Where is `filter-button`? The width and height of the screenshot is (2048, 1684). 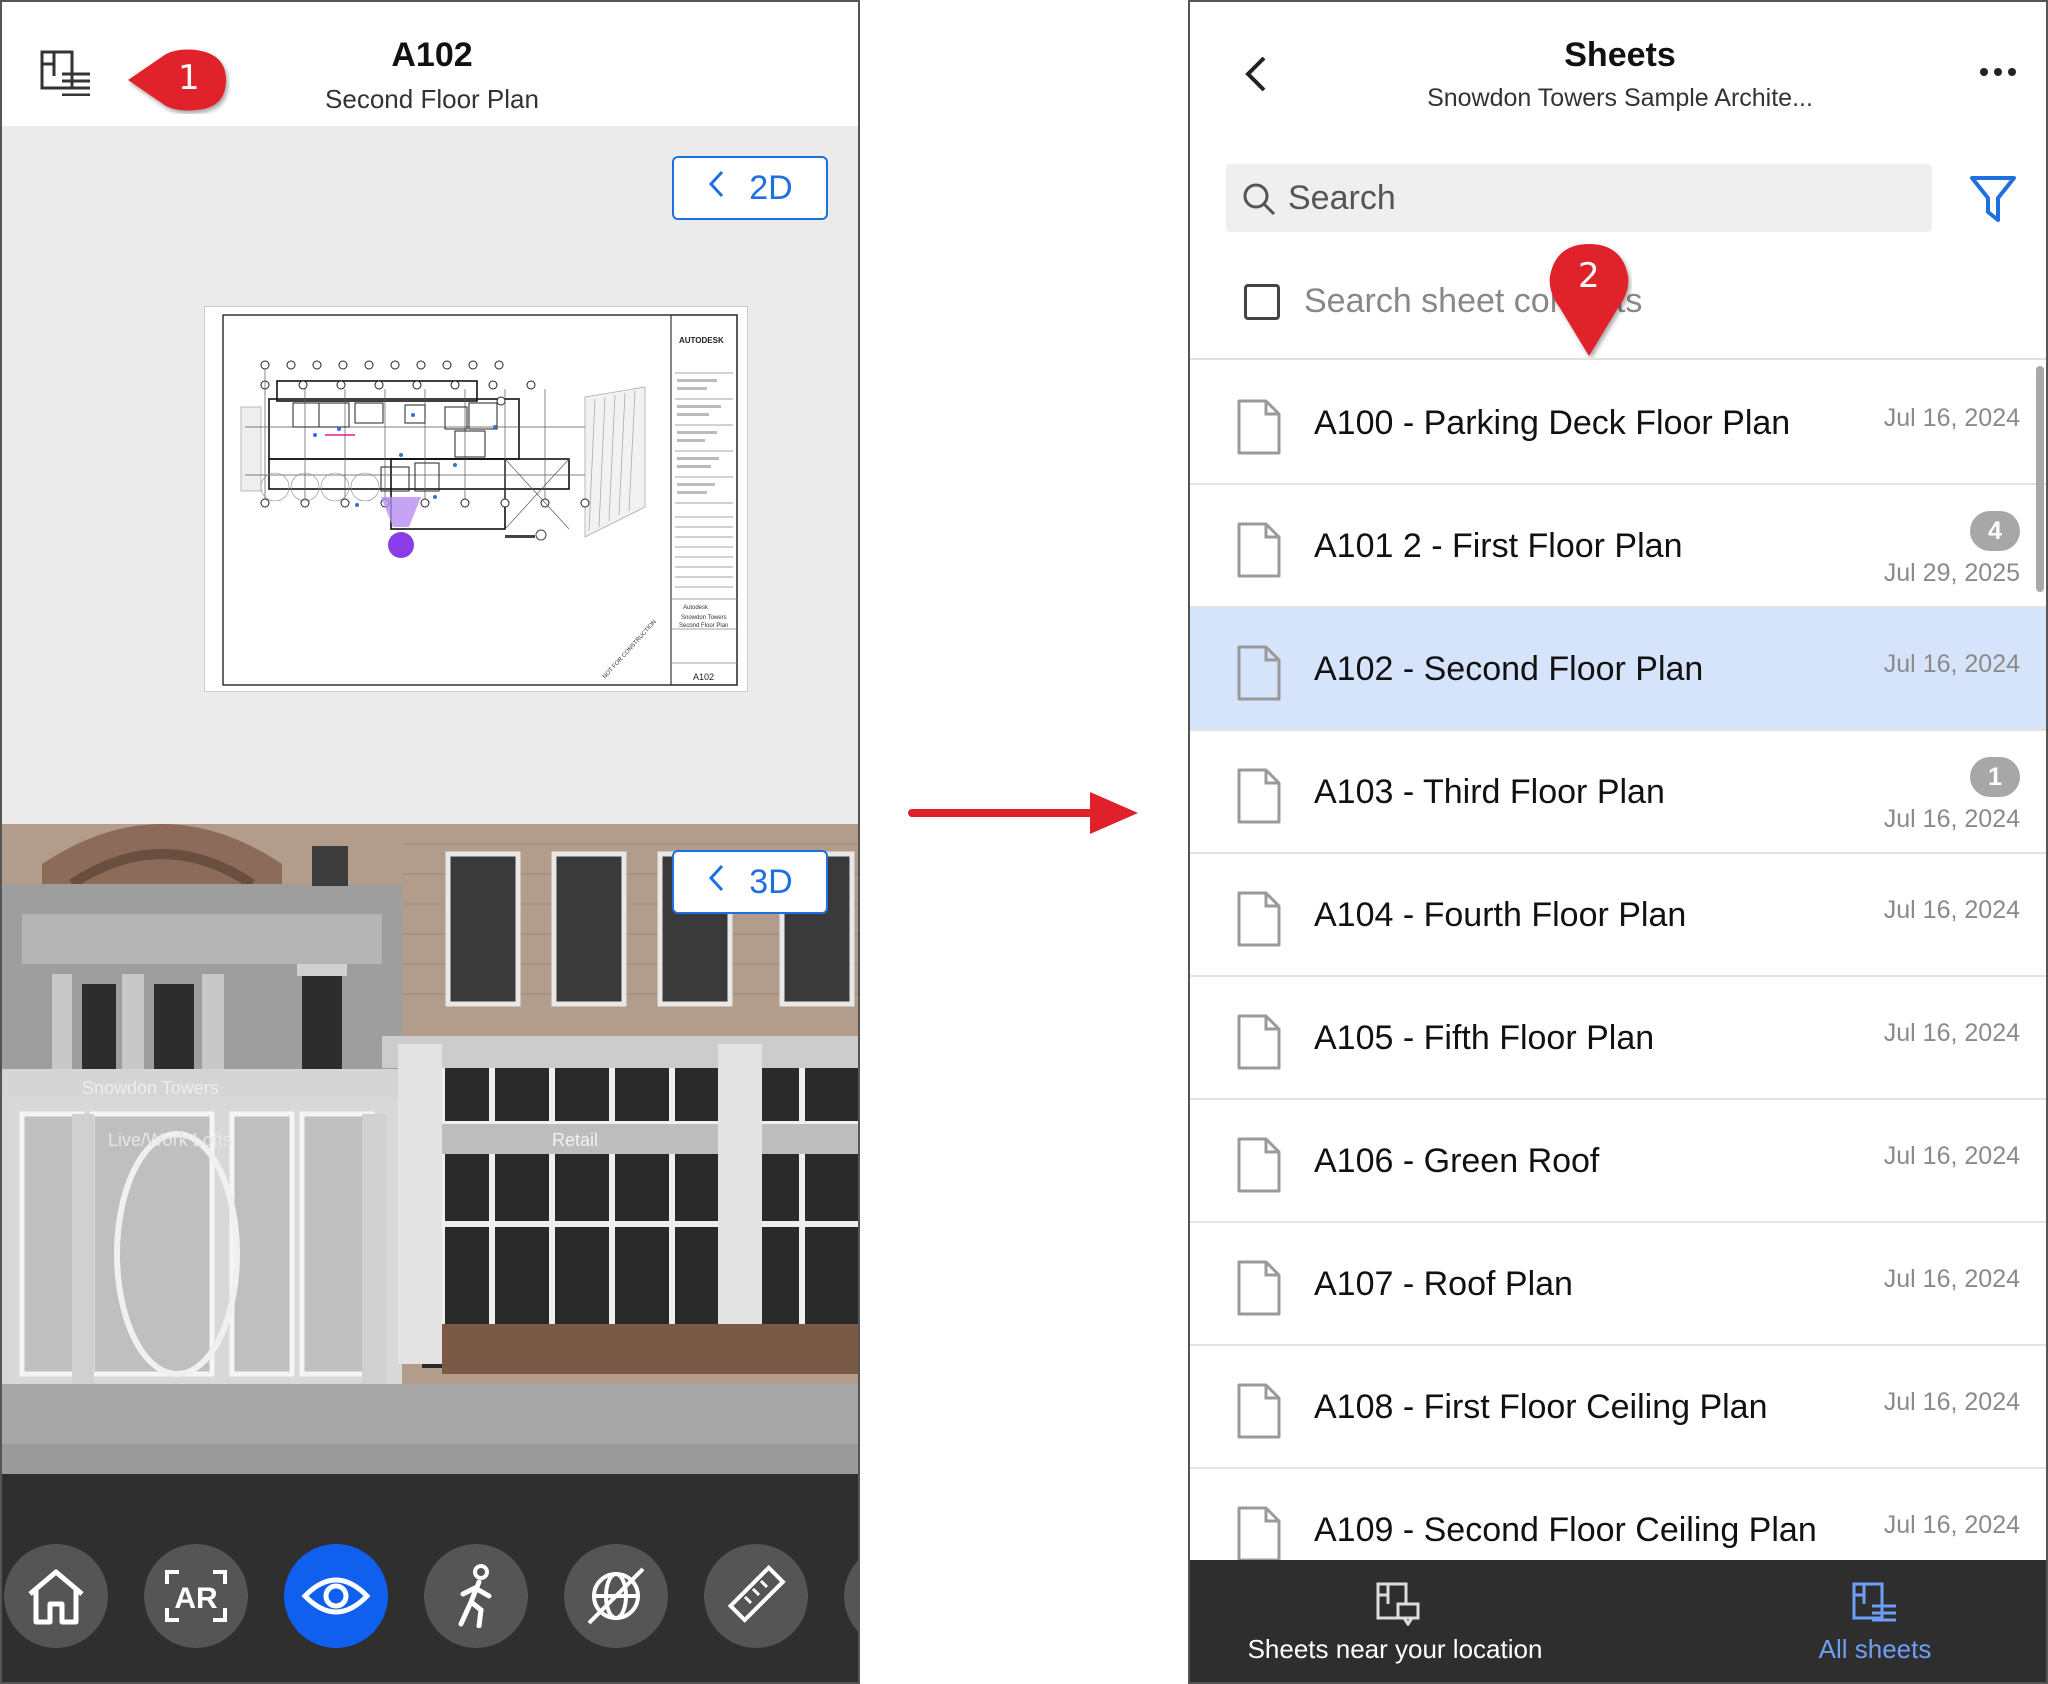
filter-button is located at coordinates (1993, 199).